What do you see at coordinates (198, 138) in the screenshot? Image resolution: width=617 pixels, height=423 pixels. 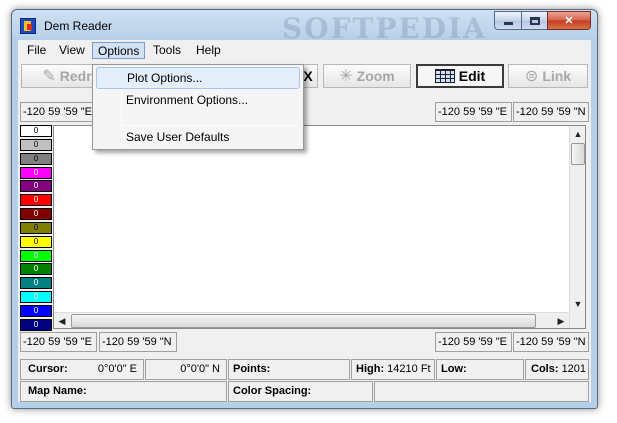 I see `menu-item-save-user-defaults: Save User Defaults` at bounding box center [198, 138].